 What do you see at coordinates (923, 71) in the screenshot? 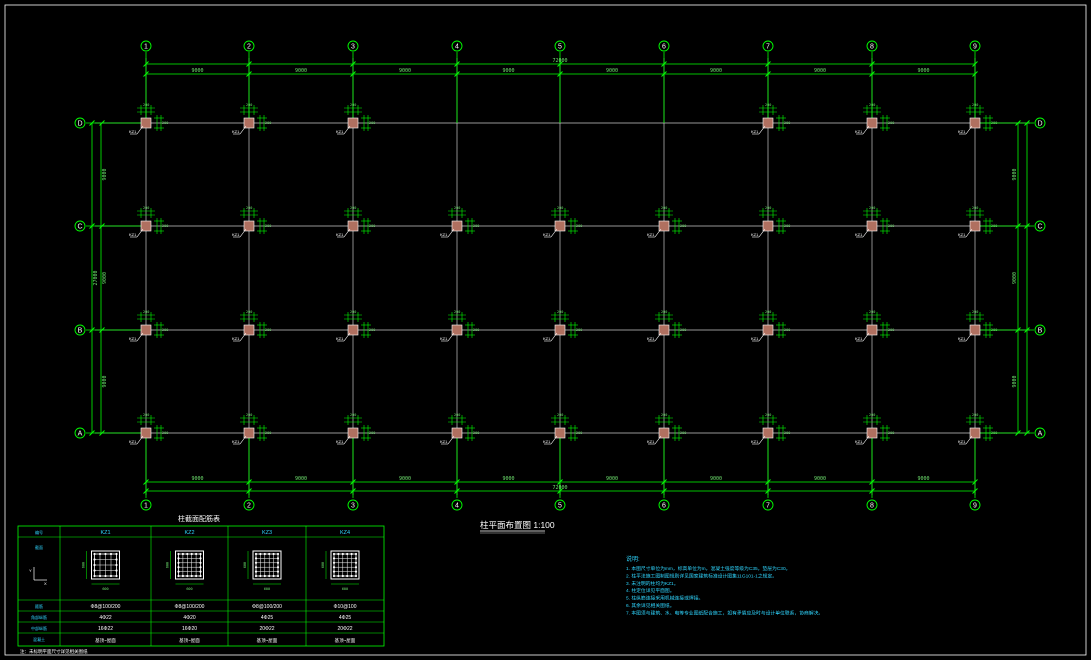
I see `dim-top-span-8: 9000` at bounding box center [923, 71].